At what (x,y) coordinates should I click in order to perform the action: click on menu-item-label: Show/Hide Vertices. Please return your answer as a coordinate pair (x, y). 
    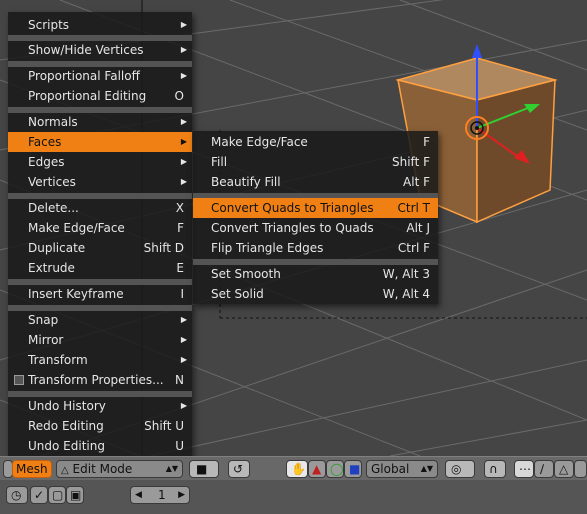
    Looking at the image, I should click on (86, 50).